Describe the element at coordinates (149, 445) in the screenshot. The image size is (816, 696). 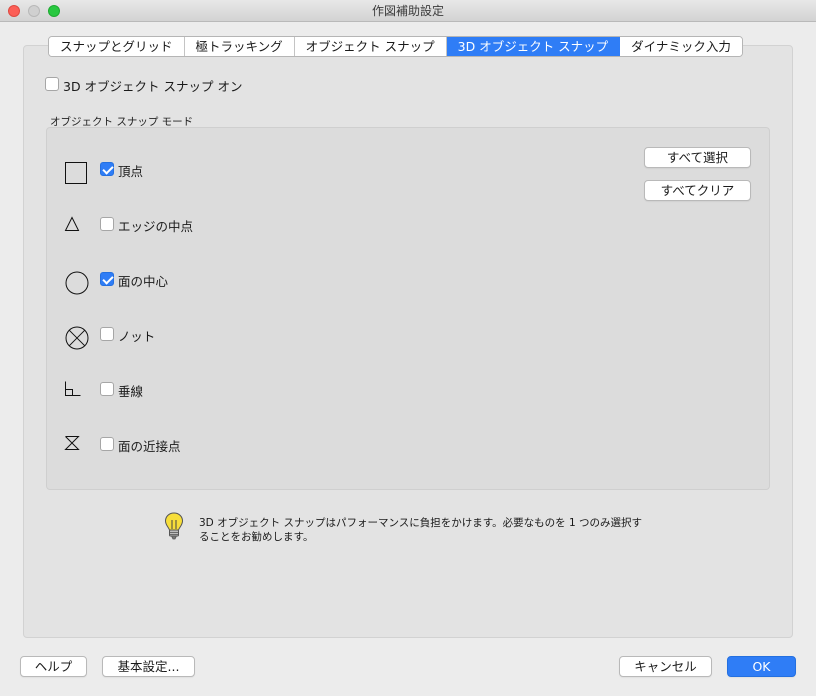
I see `mode-face-nearest-label: 面の近接点` at that location.